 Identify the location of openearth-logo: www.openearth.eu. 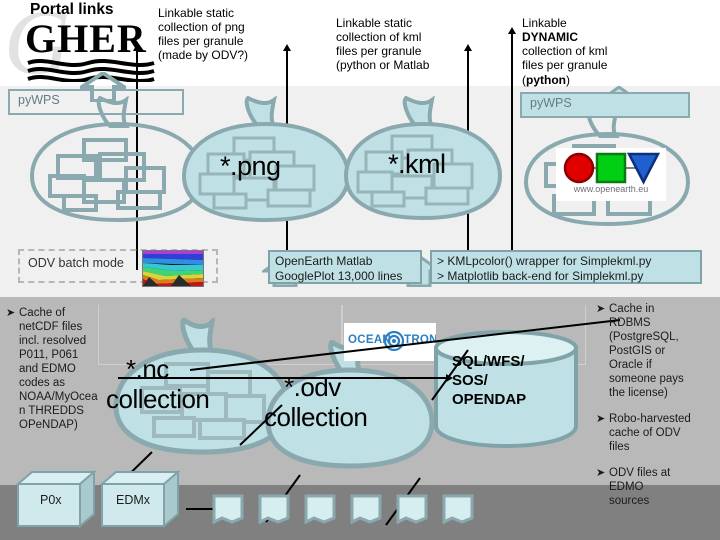
(611, 174).